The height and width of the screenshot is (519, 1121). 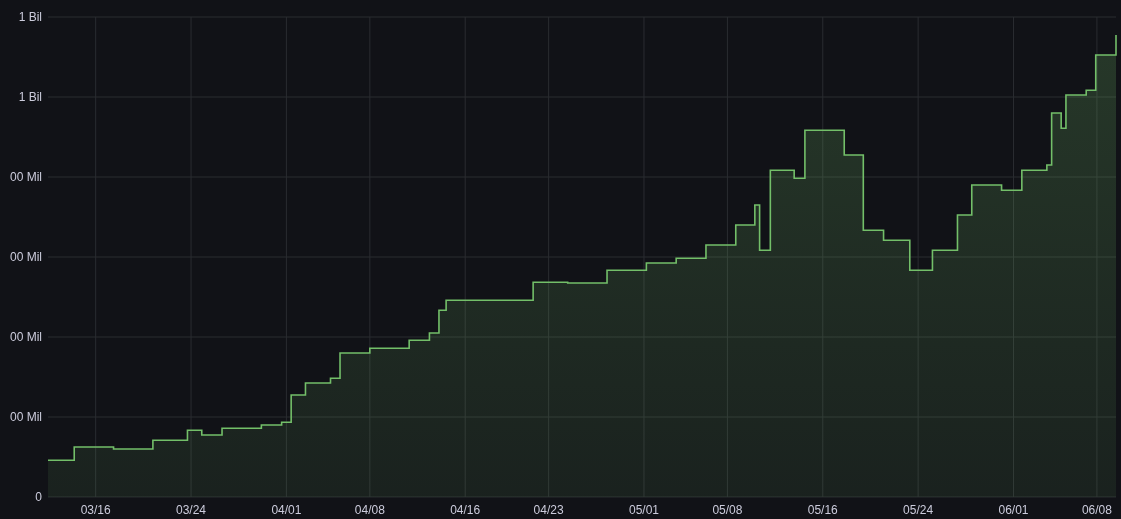 I want to click on axis-label: 05/08, so click(x=727, y=510).